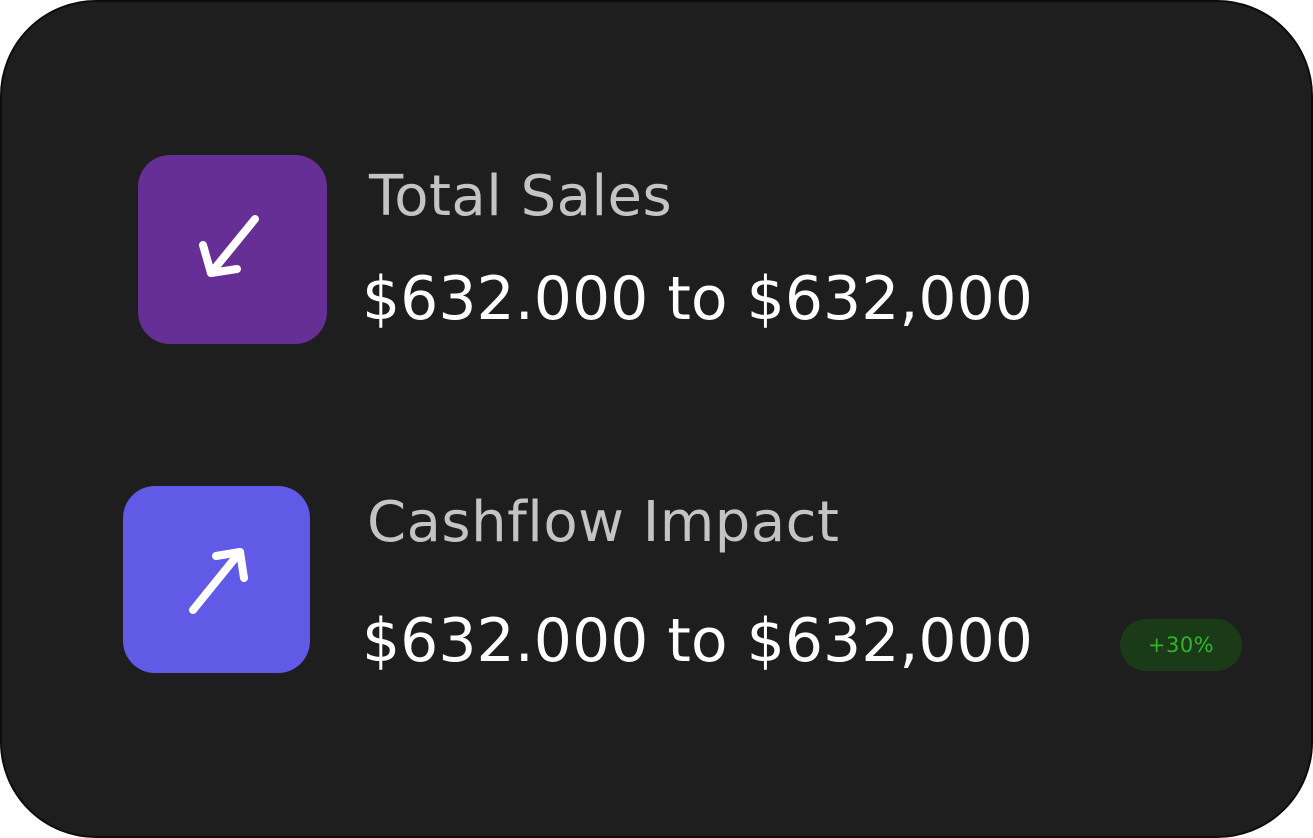 Image resolution: width=1313 pixels, height=838 pixels. I want to click on total-sales-label: Total Sales, so click(521, 196).